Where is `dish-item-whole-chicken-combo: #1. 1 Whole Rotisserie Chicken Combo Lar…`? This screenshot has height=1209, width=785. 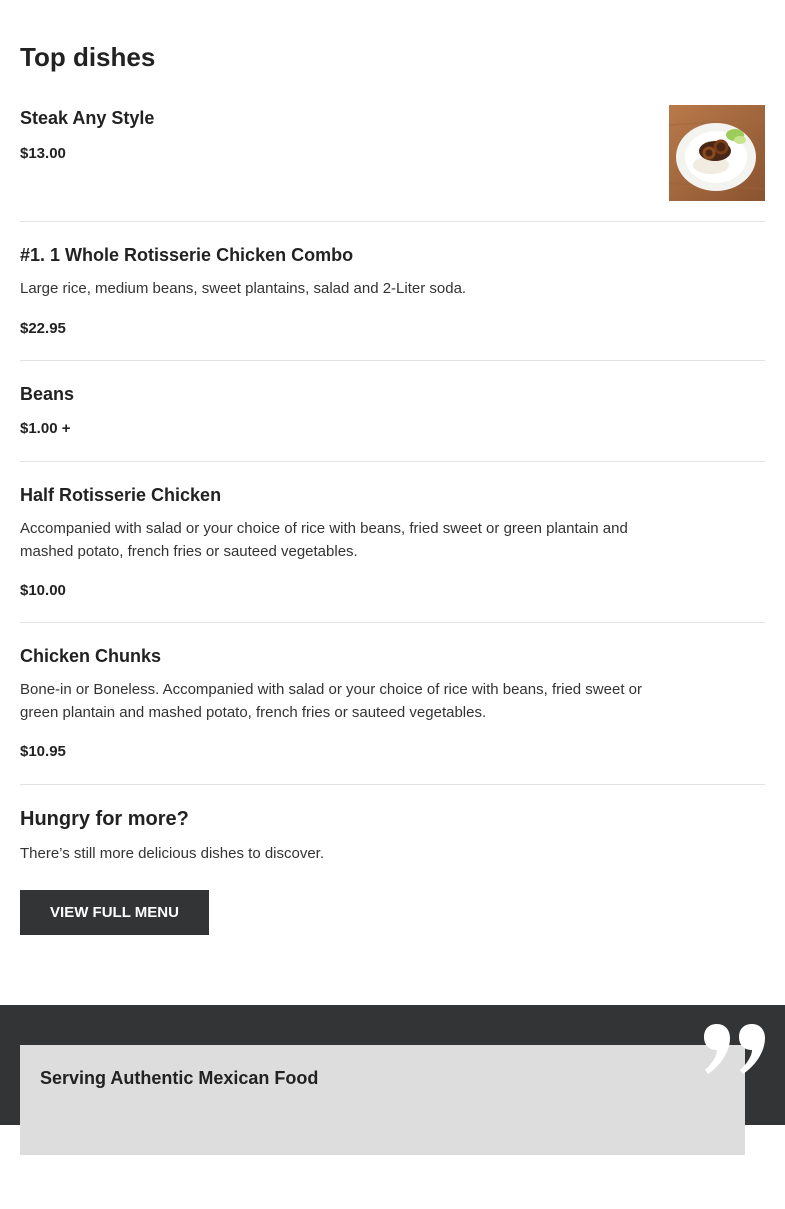 dish-item-whole-chicken-combo: #1. 1 Whole Rotisserie Chicken Combo Lar… is located at coordinates (392, 291).